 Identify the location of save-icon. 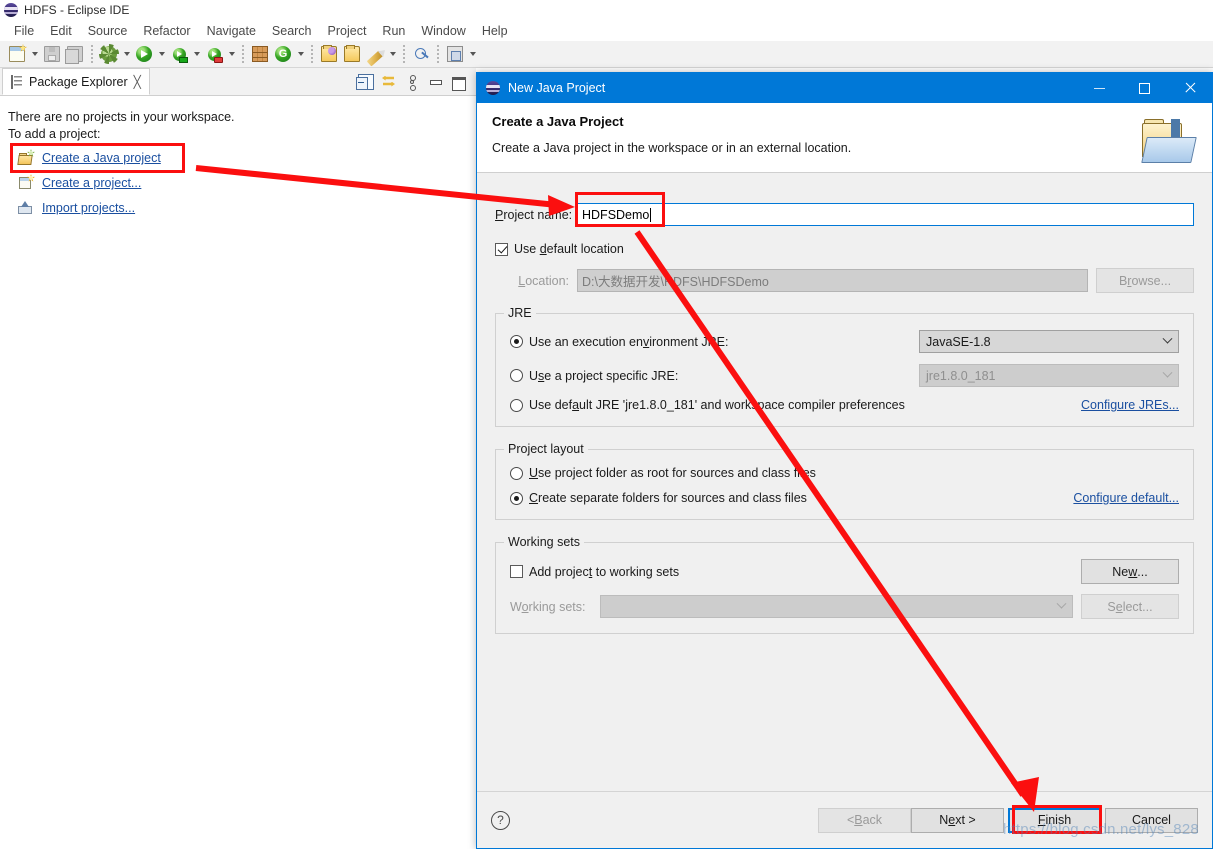
(52, 54).